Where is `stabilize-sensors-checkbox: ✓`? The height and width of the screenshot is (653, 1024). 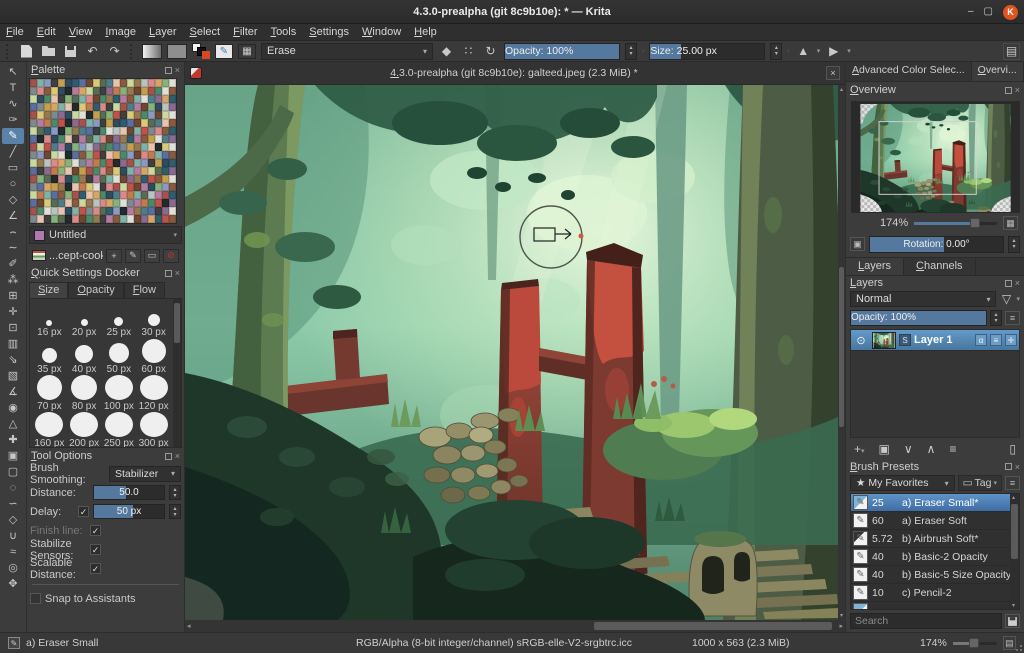 stabilize-sensors-checkbox: ✓ is located at coordinates (95, 549).